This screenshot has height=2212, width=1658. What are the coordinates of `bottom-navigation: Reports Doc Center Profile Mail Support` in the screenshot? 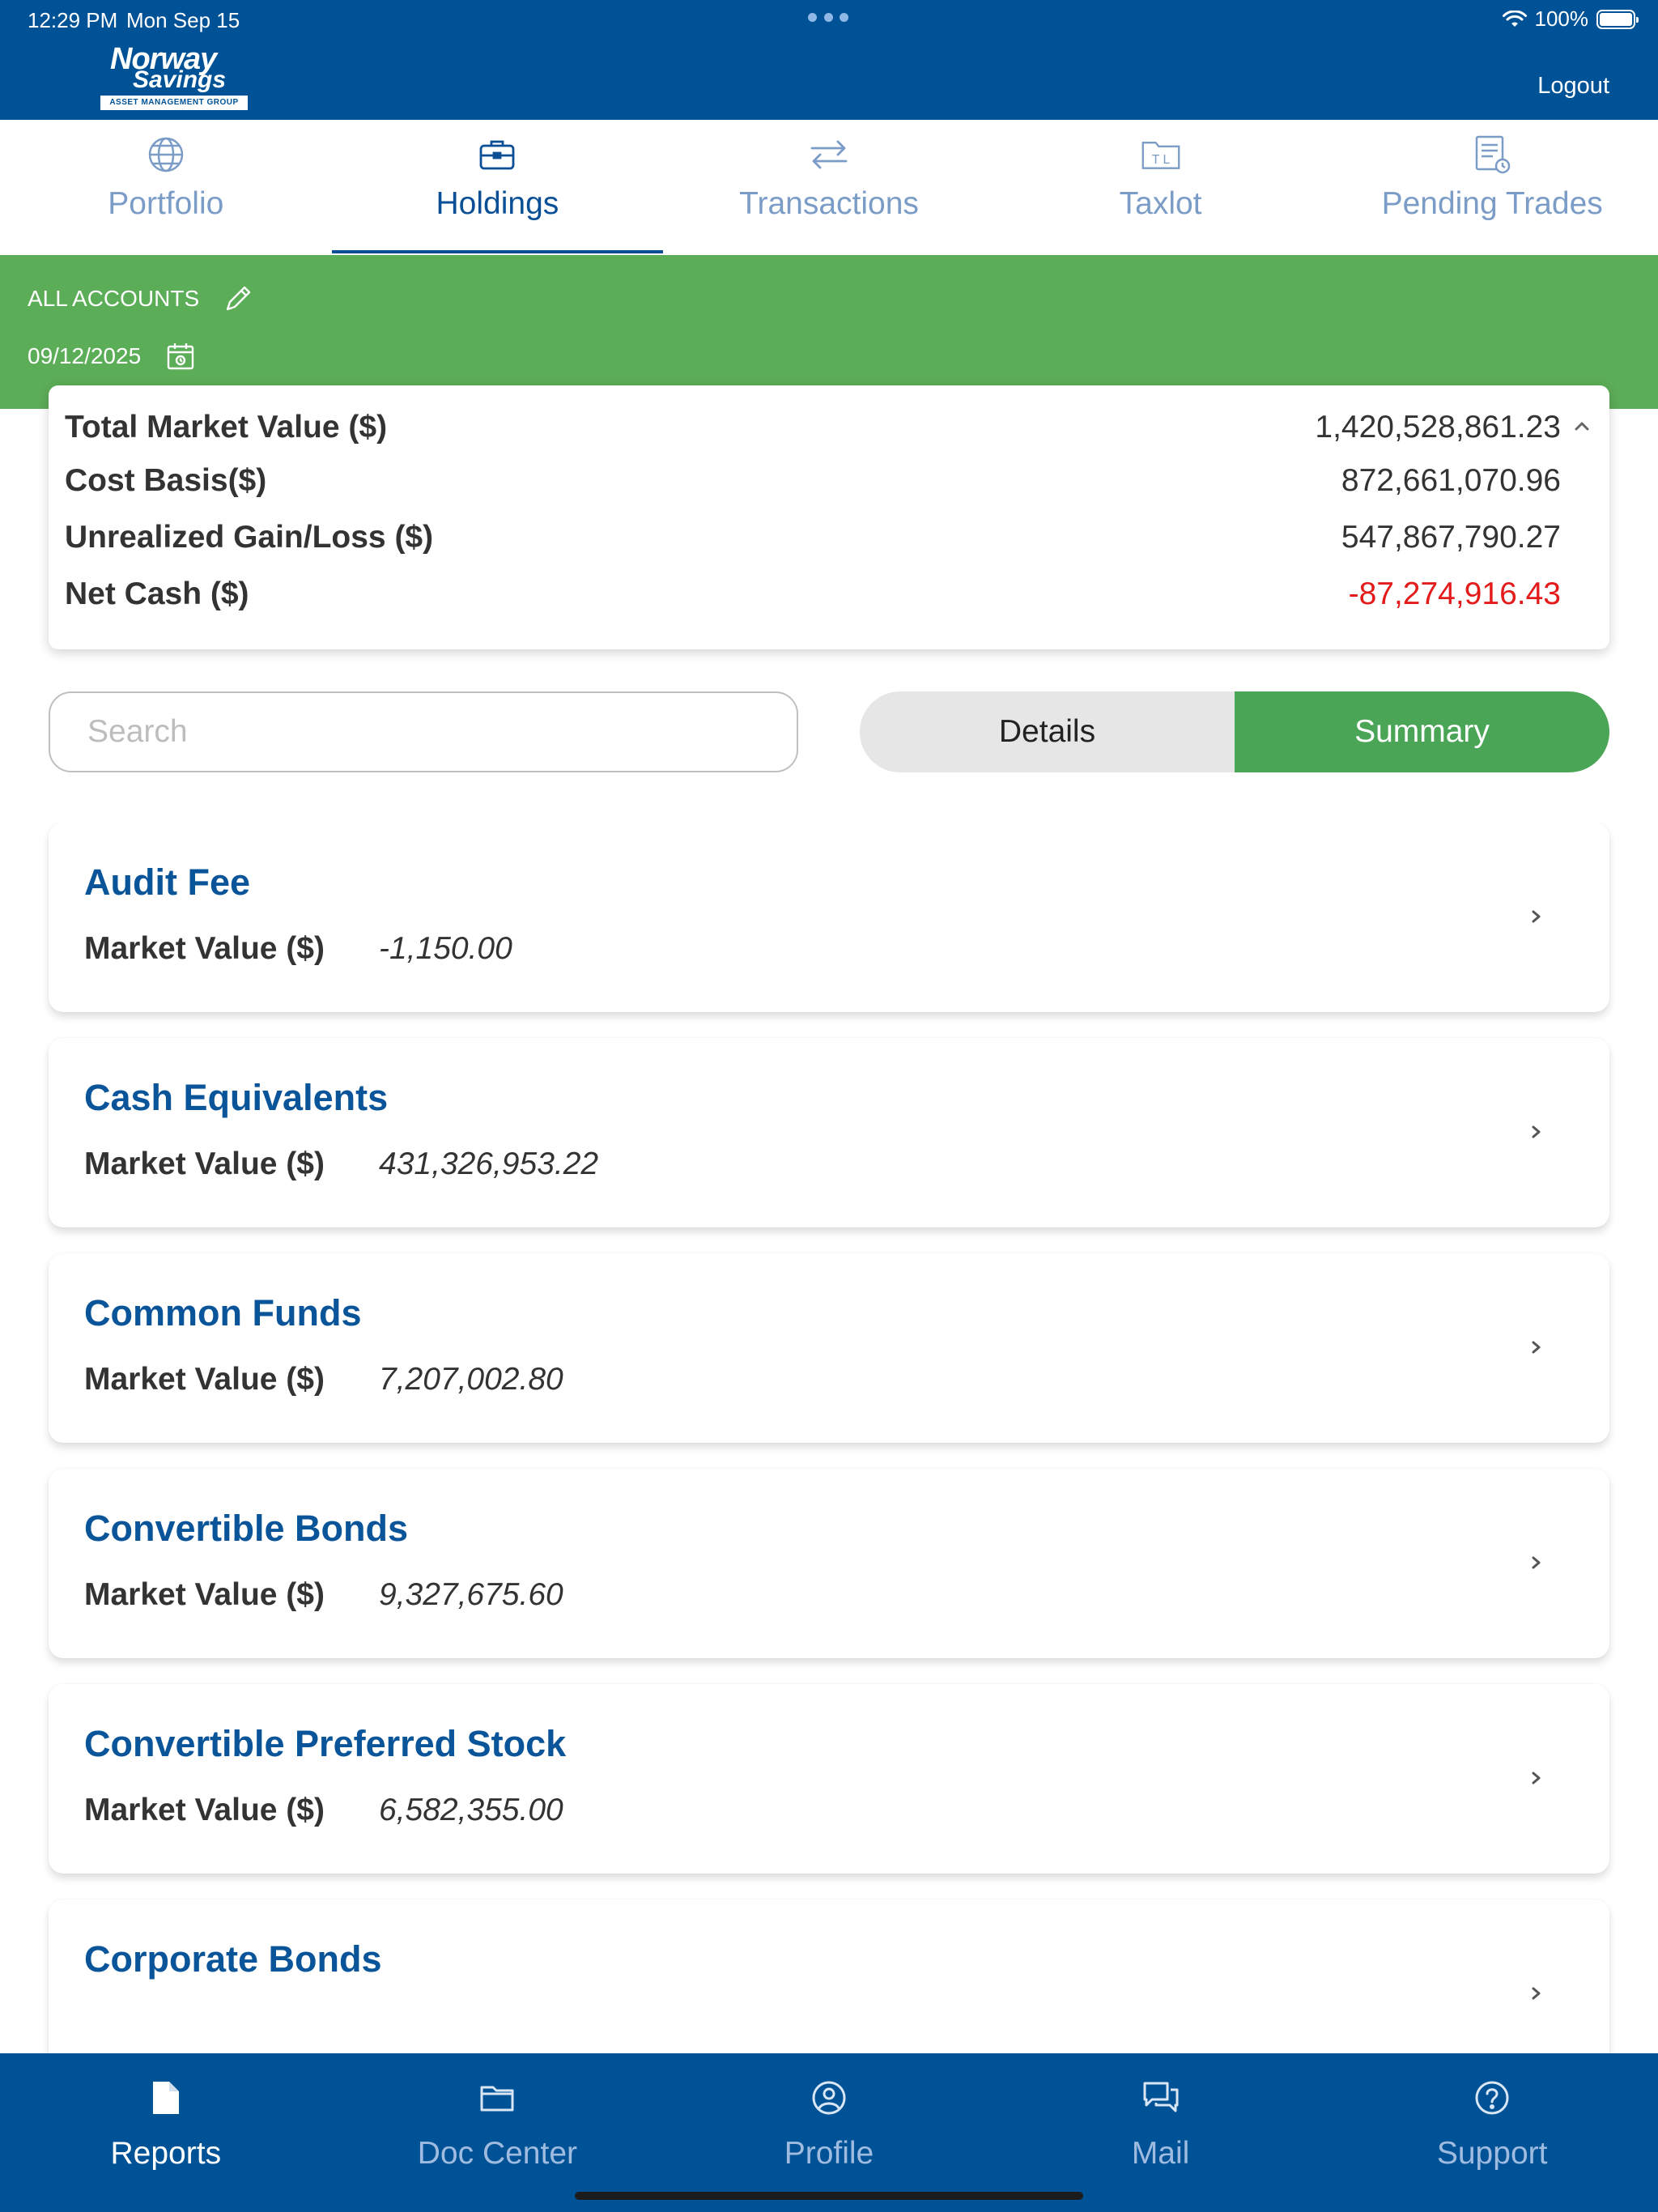 It's located at (829, 2132).